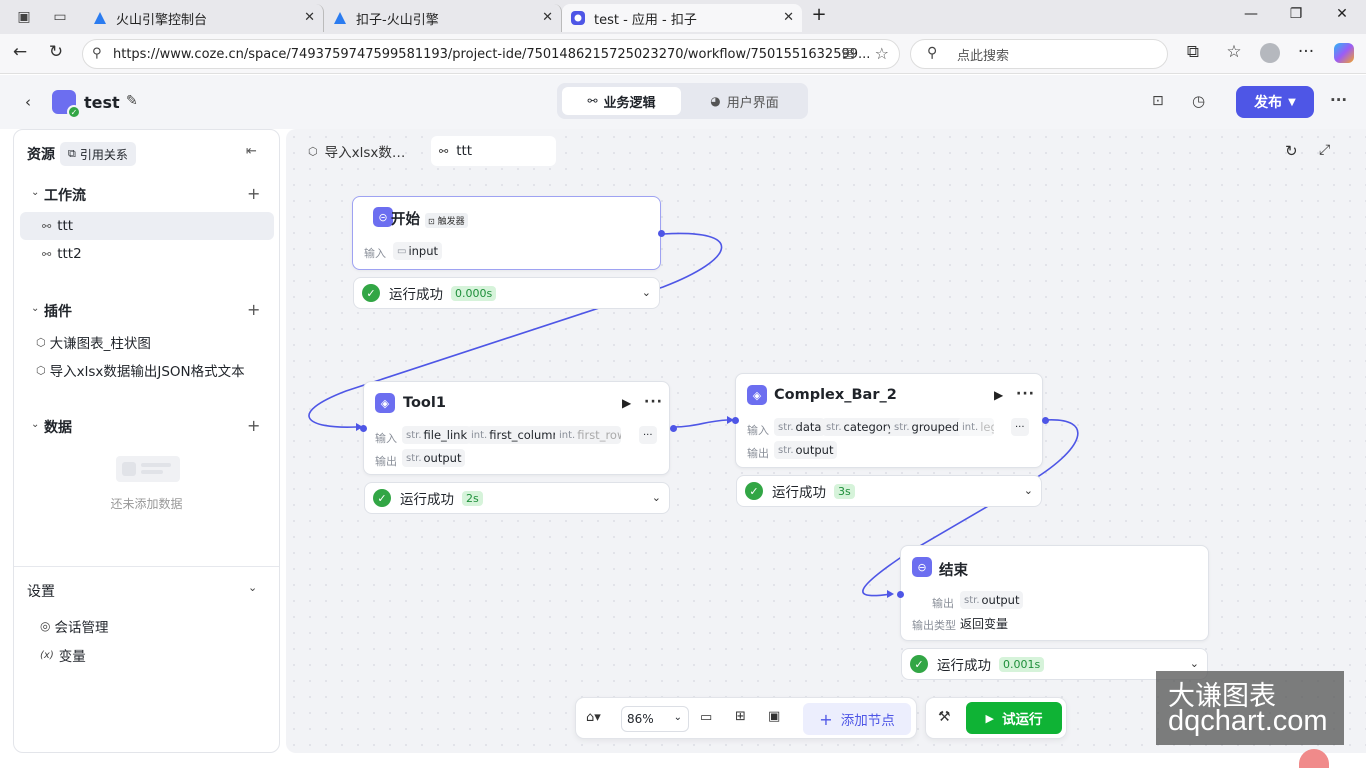 This screenshot has width=1366, height=768. Describe the element at coordinates (97, 53) in the screenshot. I see `site-info-icon: ⚲` at that location.